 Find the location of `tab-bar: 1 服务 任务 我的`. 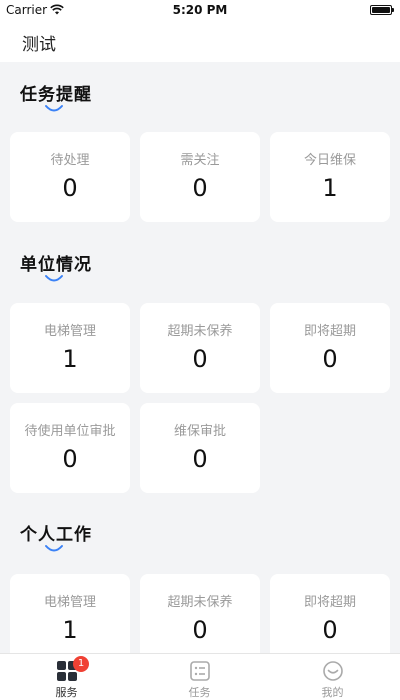

tab-bar: 1 服务 任务 我的 is located at coordinates (200, 676).